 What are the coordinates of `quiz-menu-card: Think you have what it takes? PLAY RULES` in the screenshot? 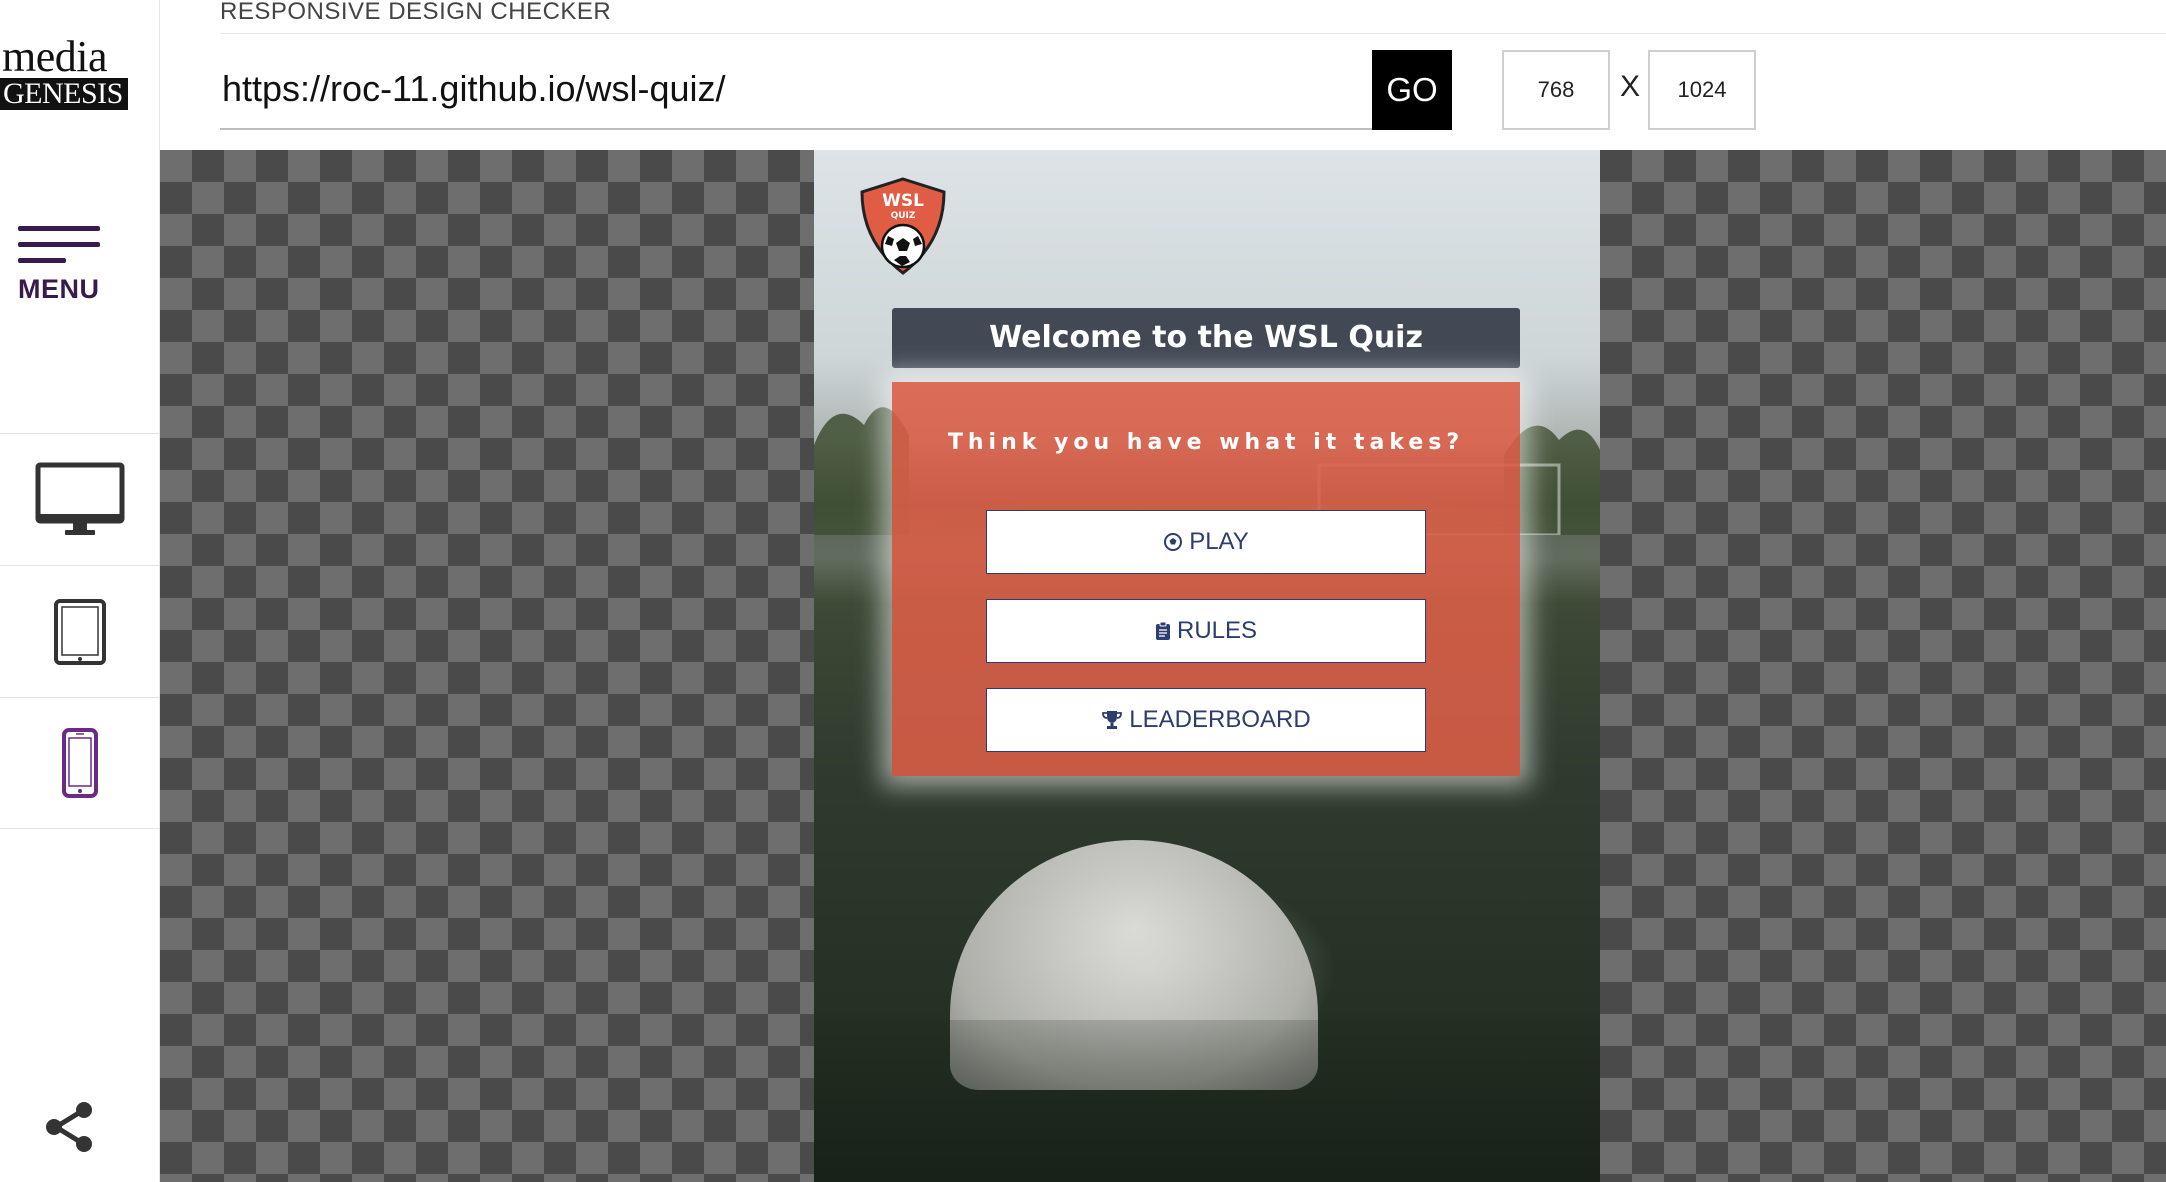 It's located at (1206, 579).